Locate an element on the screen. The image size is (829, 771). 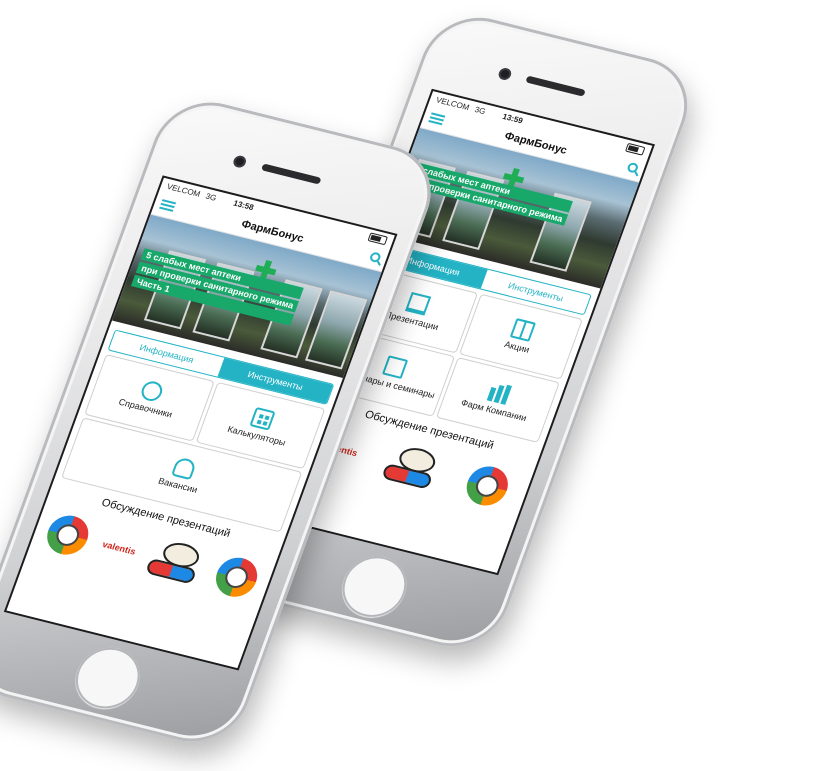
doctor-icon is located at coordinates (184, 468).